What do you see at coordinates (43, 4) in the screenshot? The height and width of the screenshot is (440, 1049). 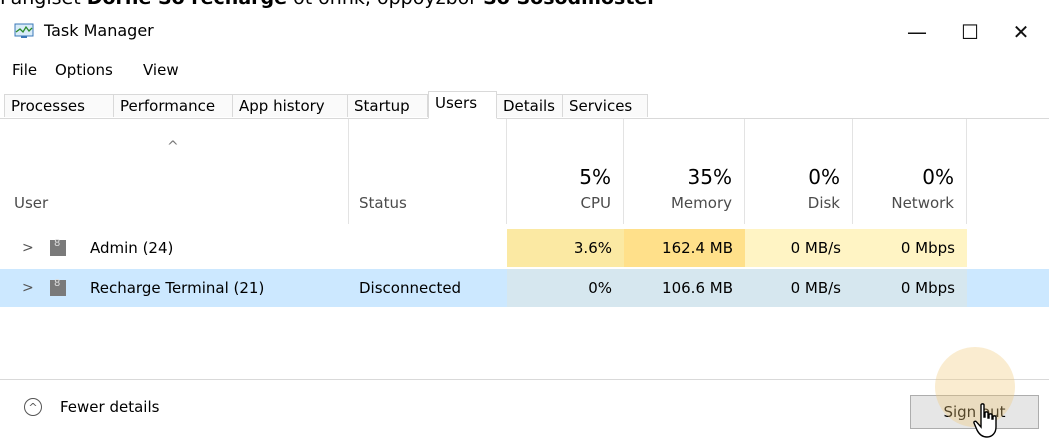 I see `instruction-prefix: Pangiset` at bounding box center [43, 4].